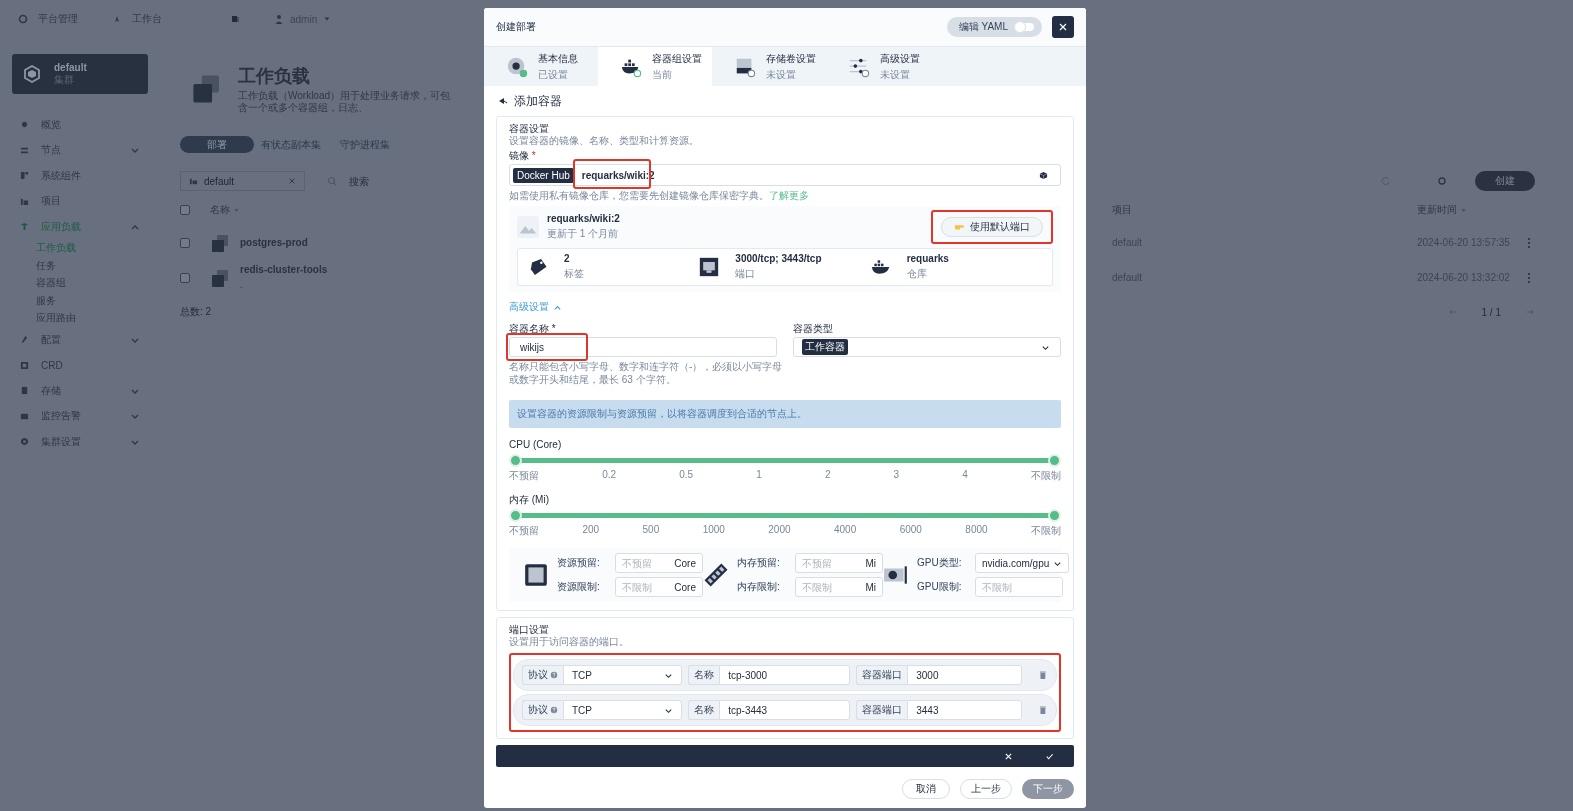 The image size is (1573, 811). Describe the element at coordinates (80, 227) in the screenshot. I see `sidebar-item: 应用负载` at that location.